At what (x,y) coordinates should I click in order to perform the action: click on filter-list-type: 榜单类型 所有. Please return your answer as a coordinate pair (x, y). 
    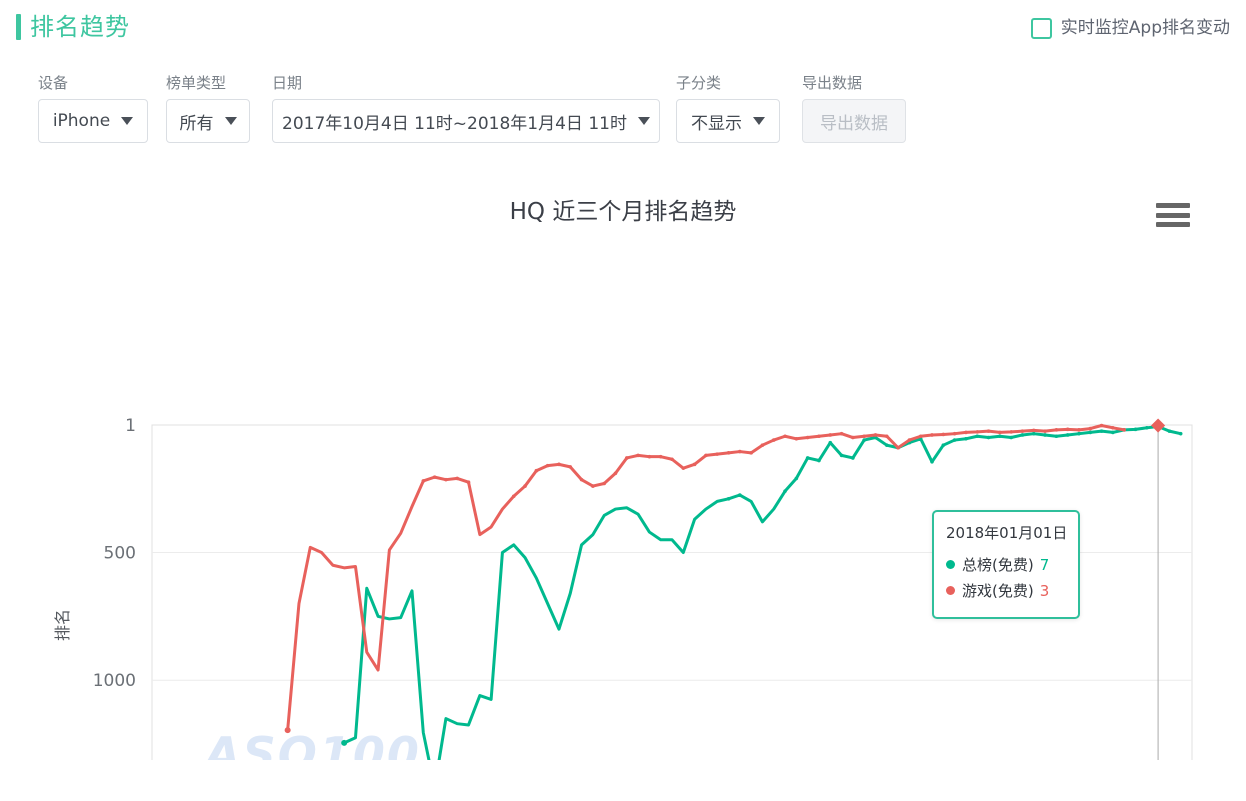
    Looking at the image, I should click on (208, 107).